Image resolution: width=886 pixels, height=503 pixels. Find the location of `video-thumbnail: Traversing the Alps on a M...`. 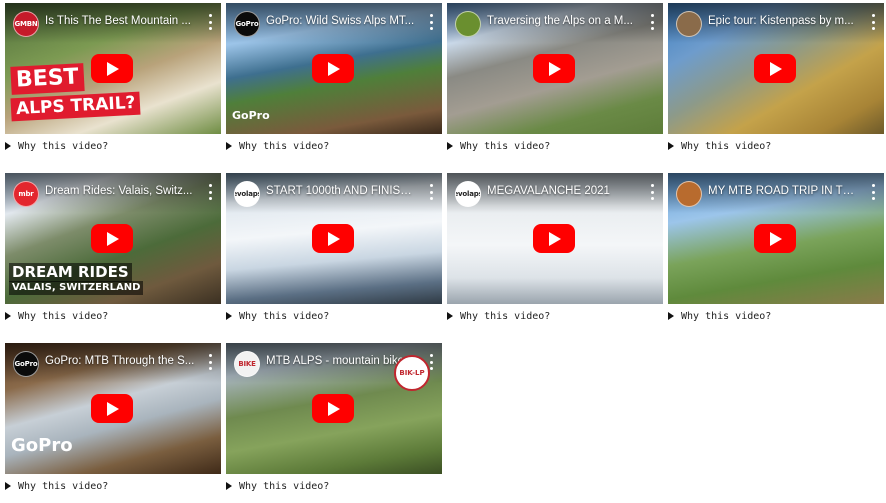

video-thumbnail: Traversing the Alps on a M... is located at coordinates (555, 68).